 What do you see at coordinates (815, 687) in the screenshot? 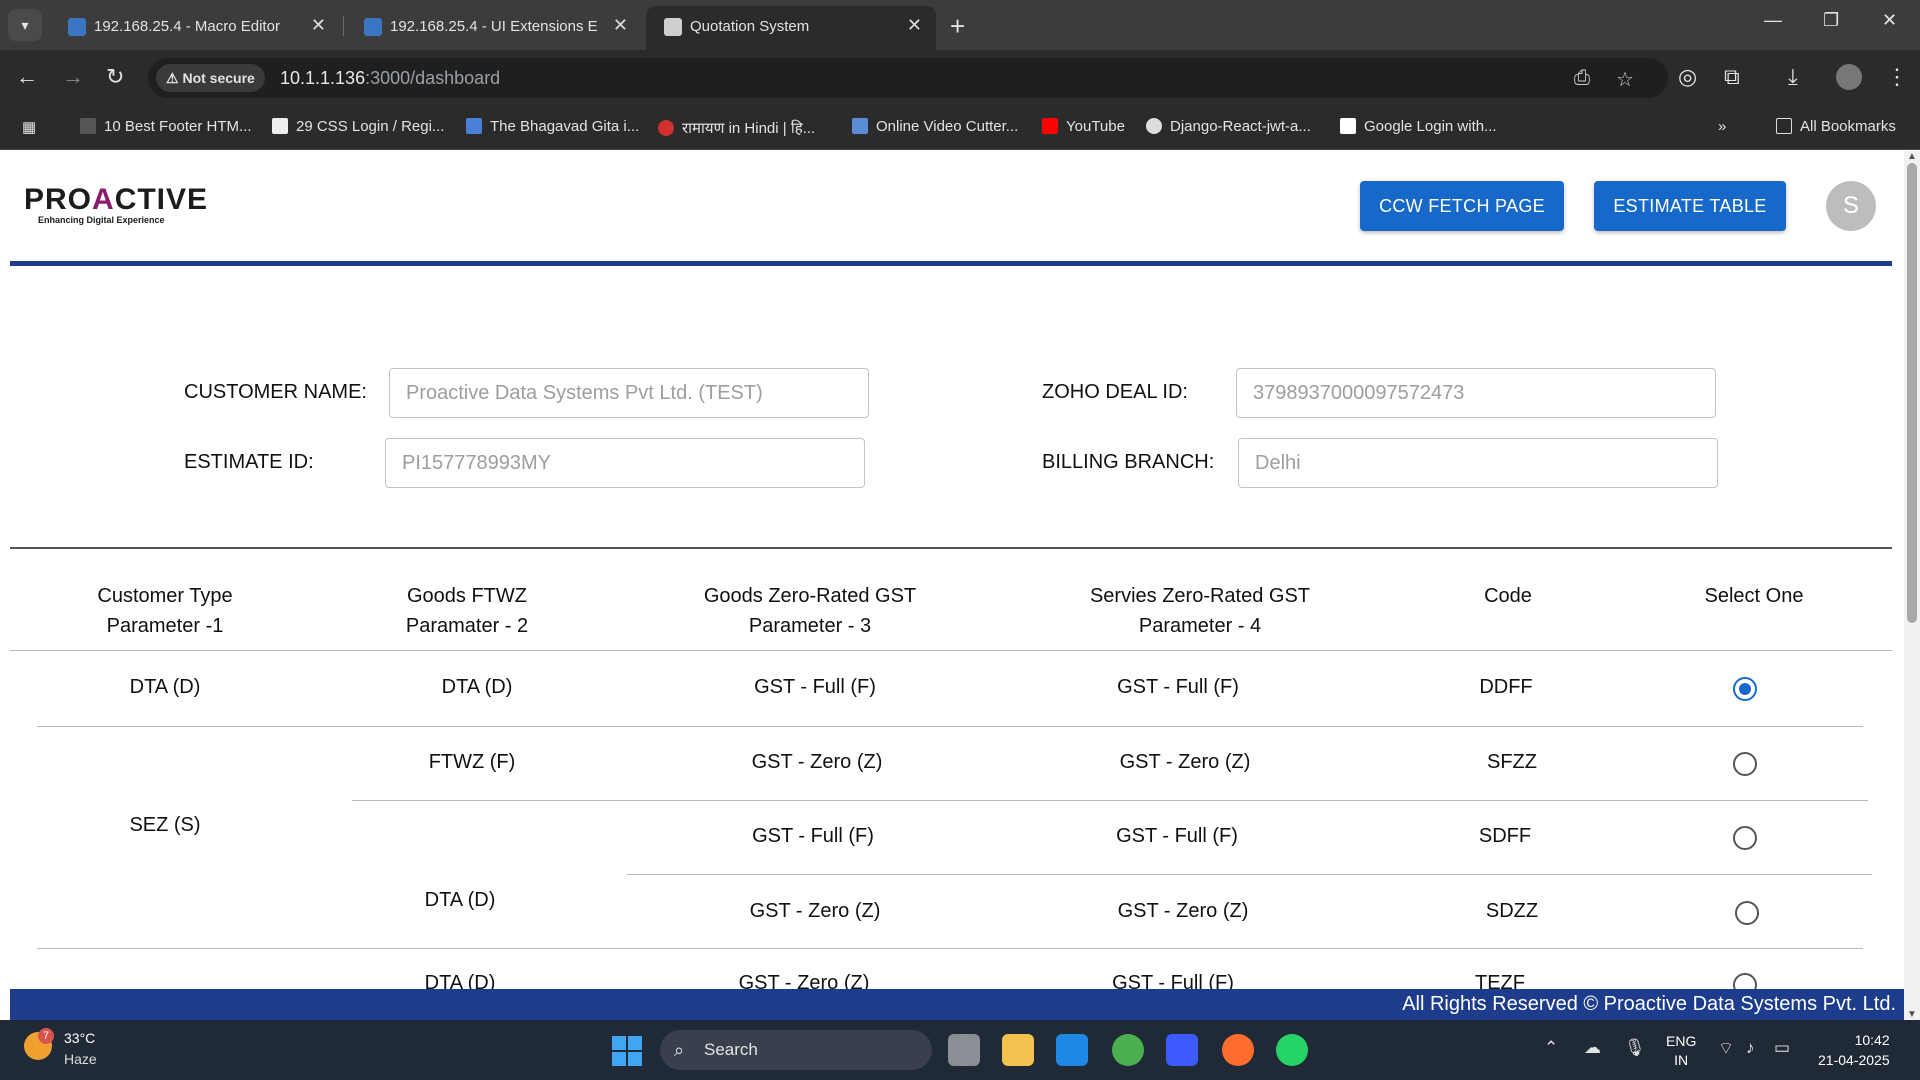
I see `goods-gst-cell: GST - Full (F)` at bounding box center [815, 687].